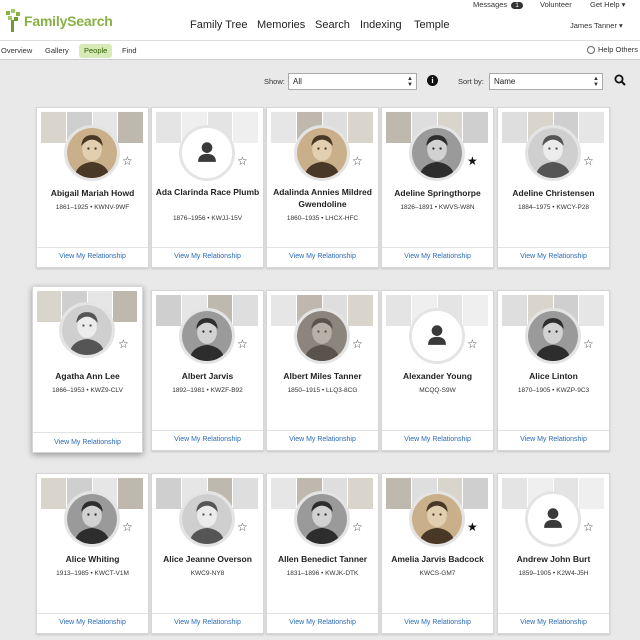 The width and height of the screenshot is (640, 640). Describe the element at coordinates (352, 81) in the screenshot. I see `show-filter-select: All ▲ ▼` at that location.